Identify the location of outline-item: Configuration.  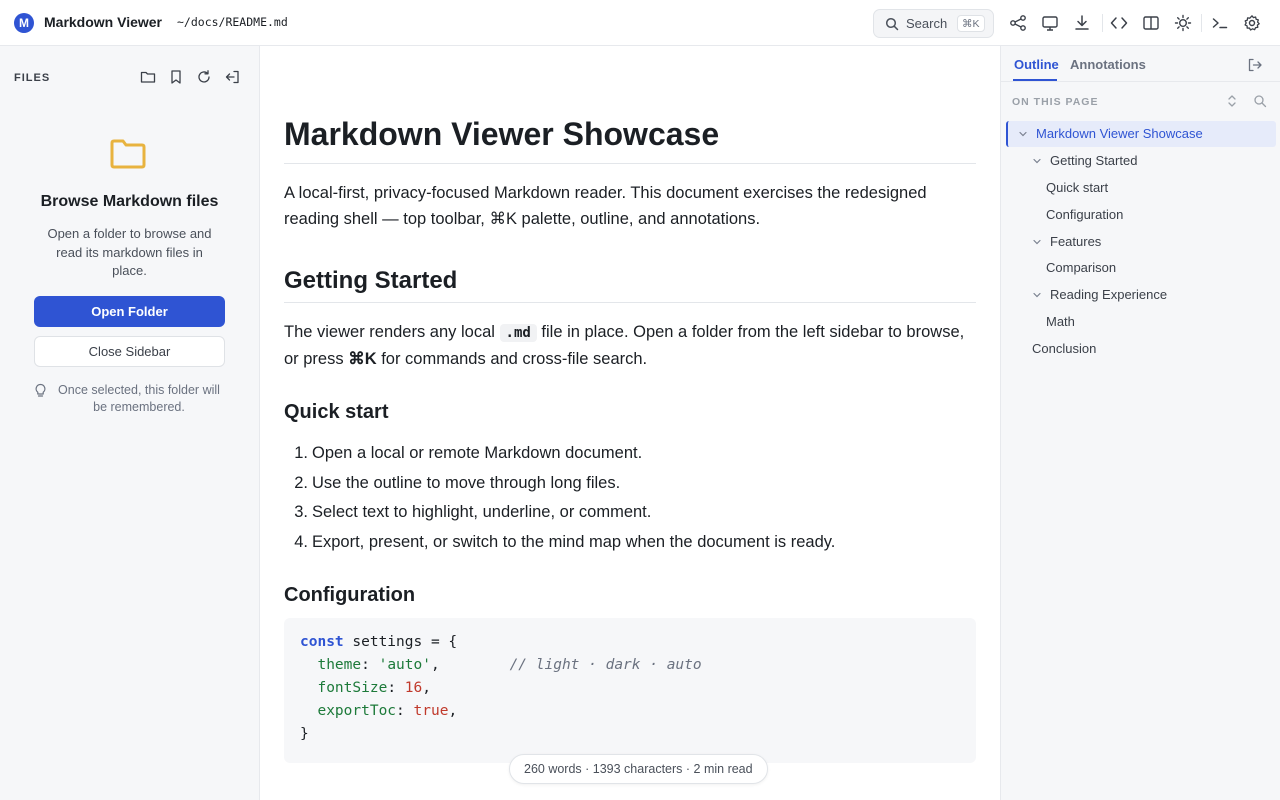
(1084, 215).